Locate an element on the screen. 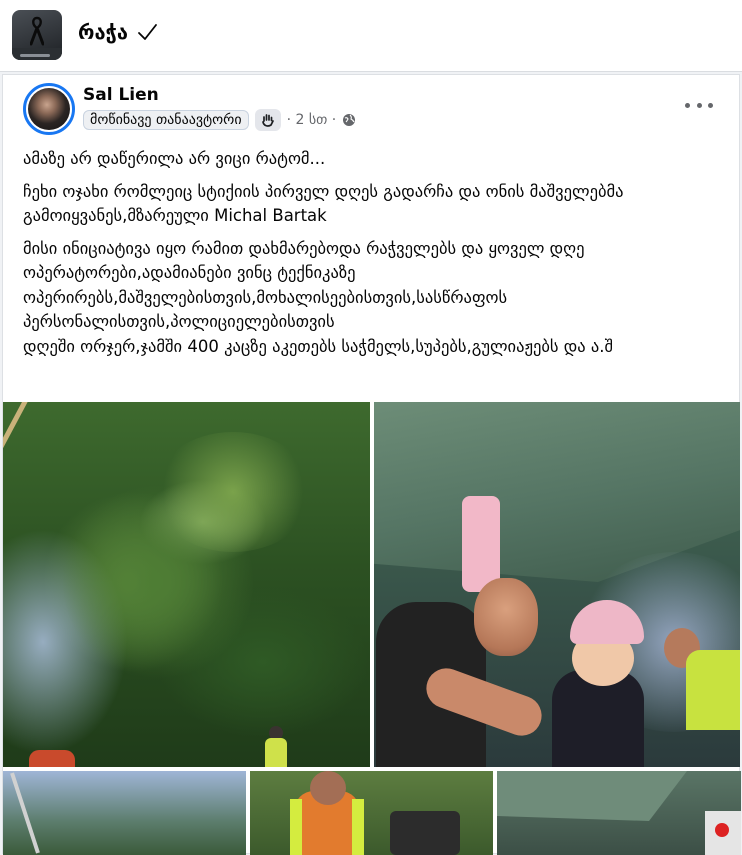  group-title: რაჭა is located at coordinates (118, 32).